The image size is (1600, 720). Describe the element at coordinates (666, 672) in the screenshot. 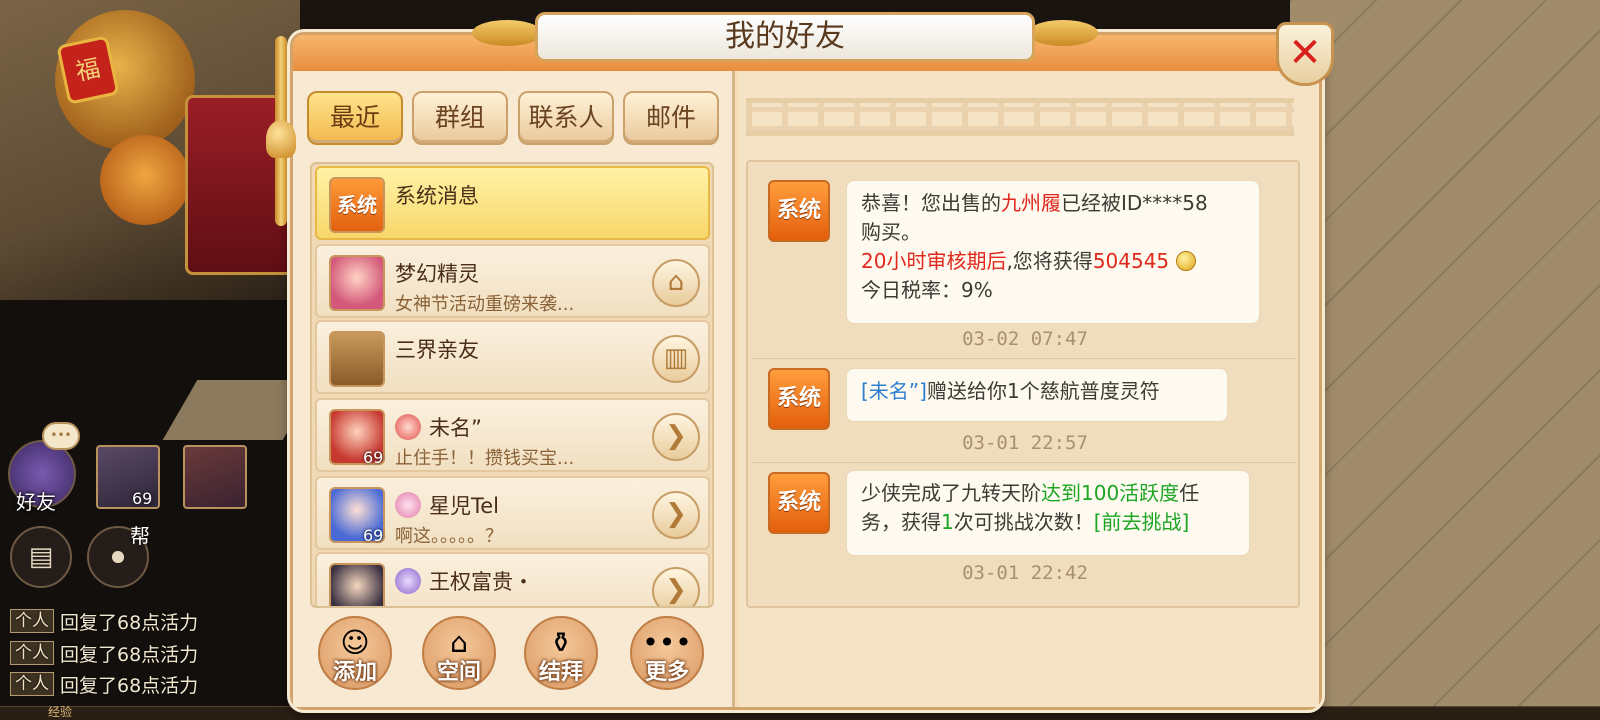

I see `button-label: 更多` at that location.